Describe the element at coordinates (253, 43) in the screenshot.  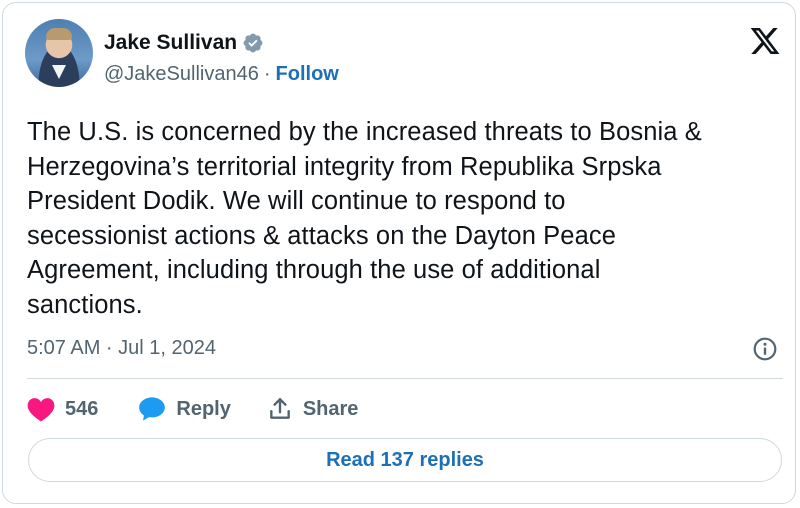
I see `verified-badge-icon` at that location.